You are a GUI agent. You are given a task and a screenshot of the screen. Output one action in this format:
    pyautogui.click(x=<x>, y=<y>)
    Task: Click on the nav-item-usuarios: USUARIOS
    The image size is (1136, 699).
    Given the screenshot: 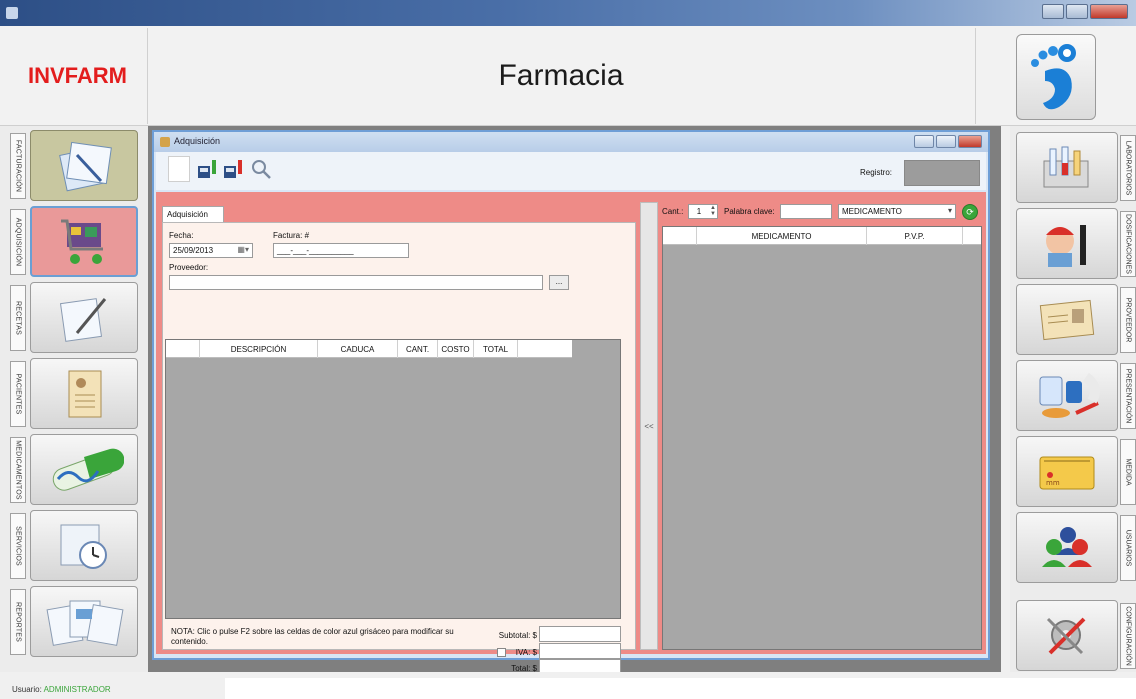 What is the action you would take?
    pyautogui.click(x=1076, y=547)
    